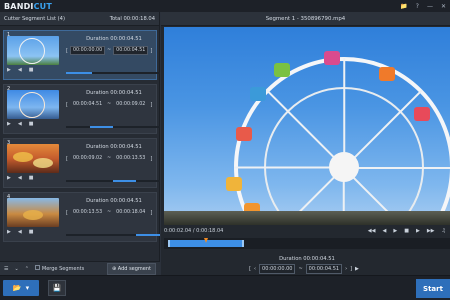 This screenshot has width=450, height=300. Describe the element at coordinates (417, 6) in the screenshot. I see `question-icon: ?` at that location.